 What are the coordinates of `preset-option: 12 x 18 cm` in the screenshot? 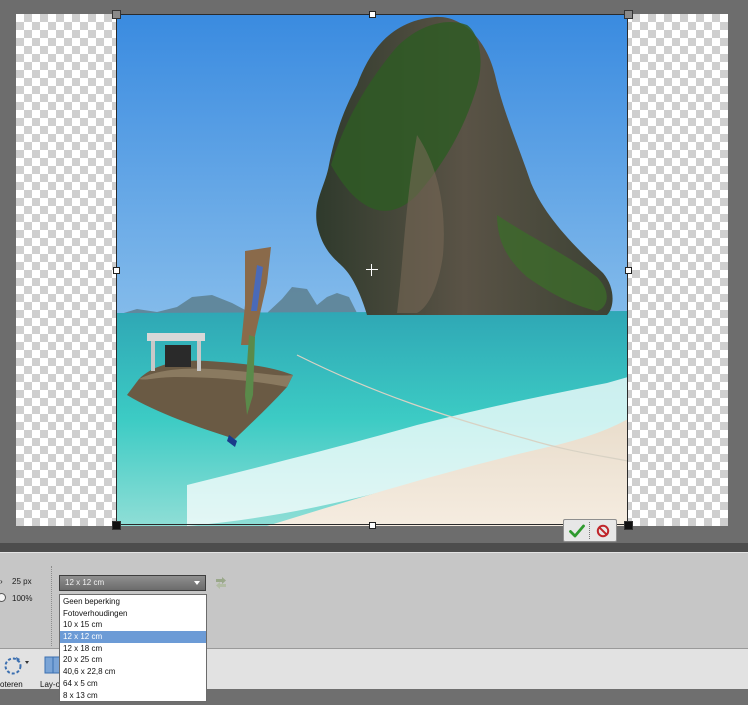 It's located at (133, 649).